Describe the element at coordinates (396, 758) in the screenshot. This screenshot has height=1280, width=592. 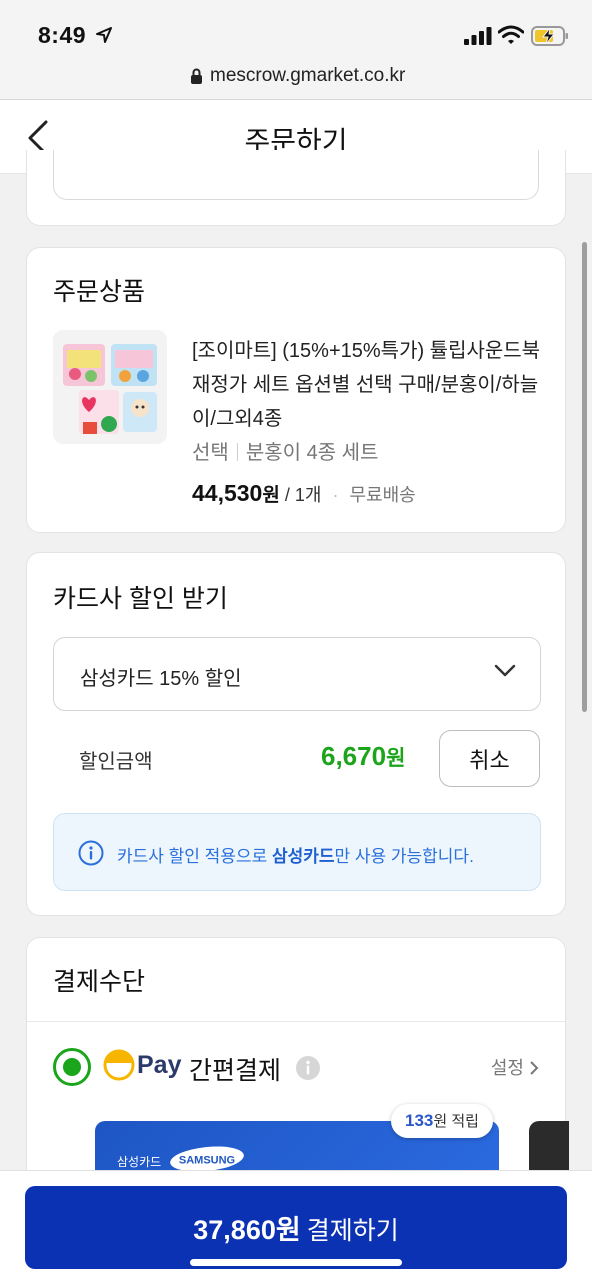
I see `discount-amount-unit: 원` at that location.